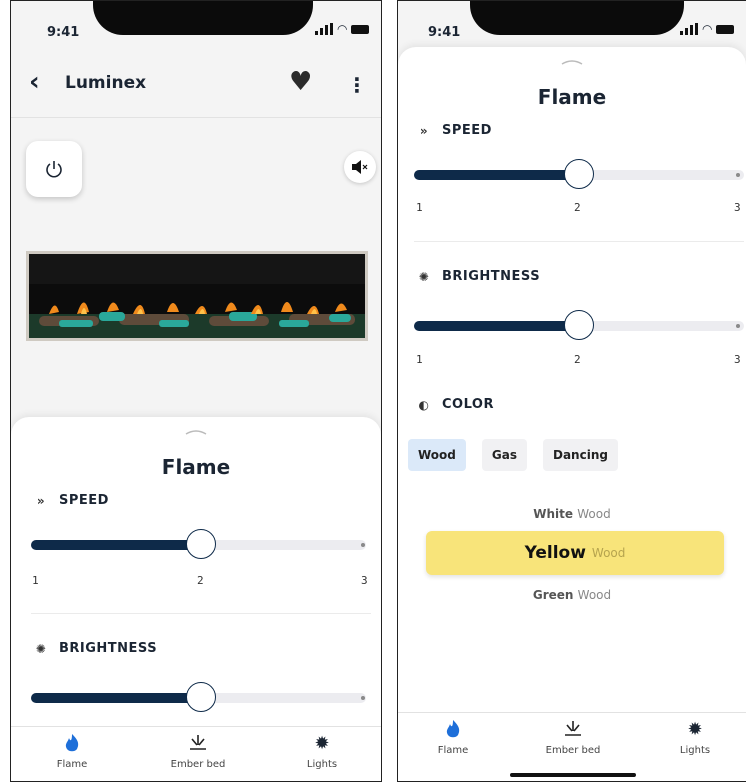 The image size is (746, 782). I want to click on app-header: ‹ Luminex ♥ ⋮, so click(196, 87).